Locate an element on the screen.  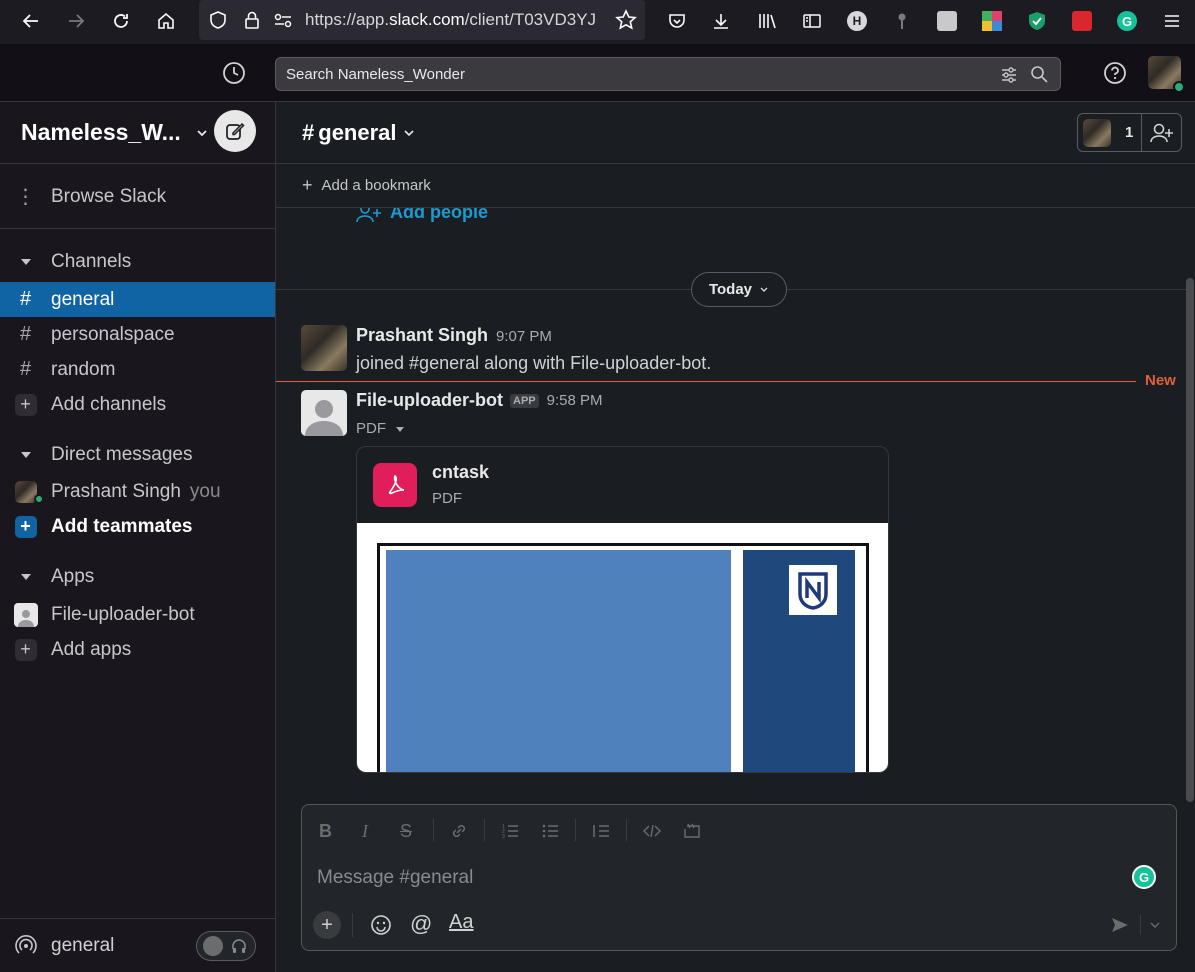
sidebar-item-random: # random is located at coordinates (137, 369).